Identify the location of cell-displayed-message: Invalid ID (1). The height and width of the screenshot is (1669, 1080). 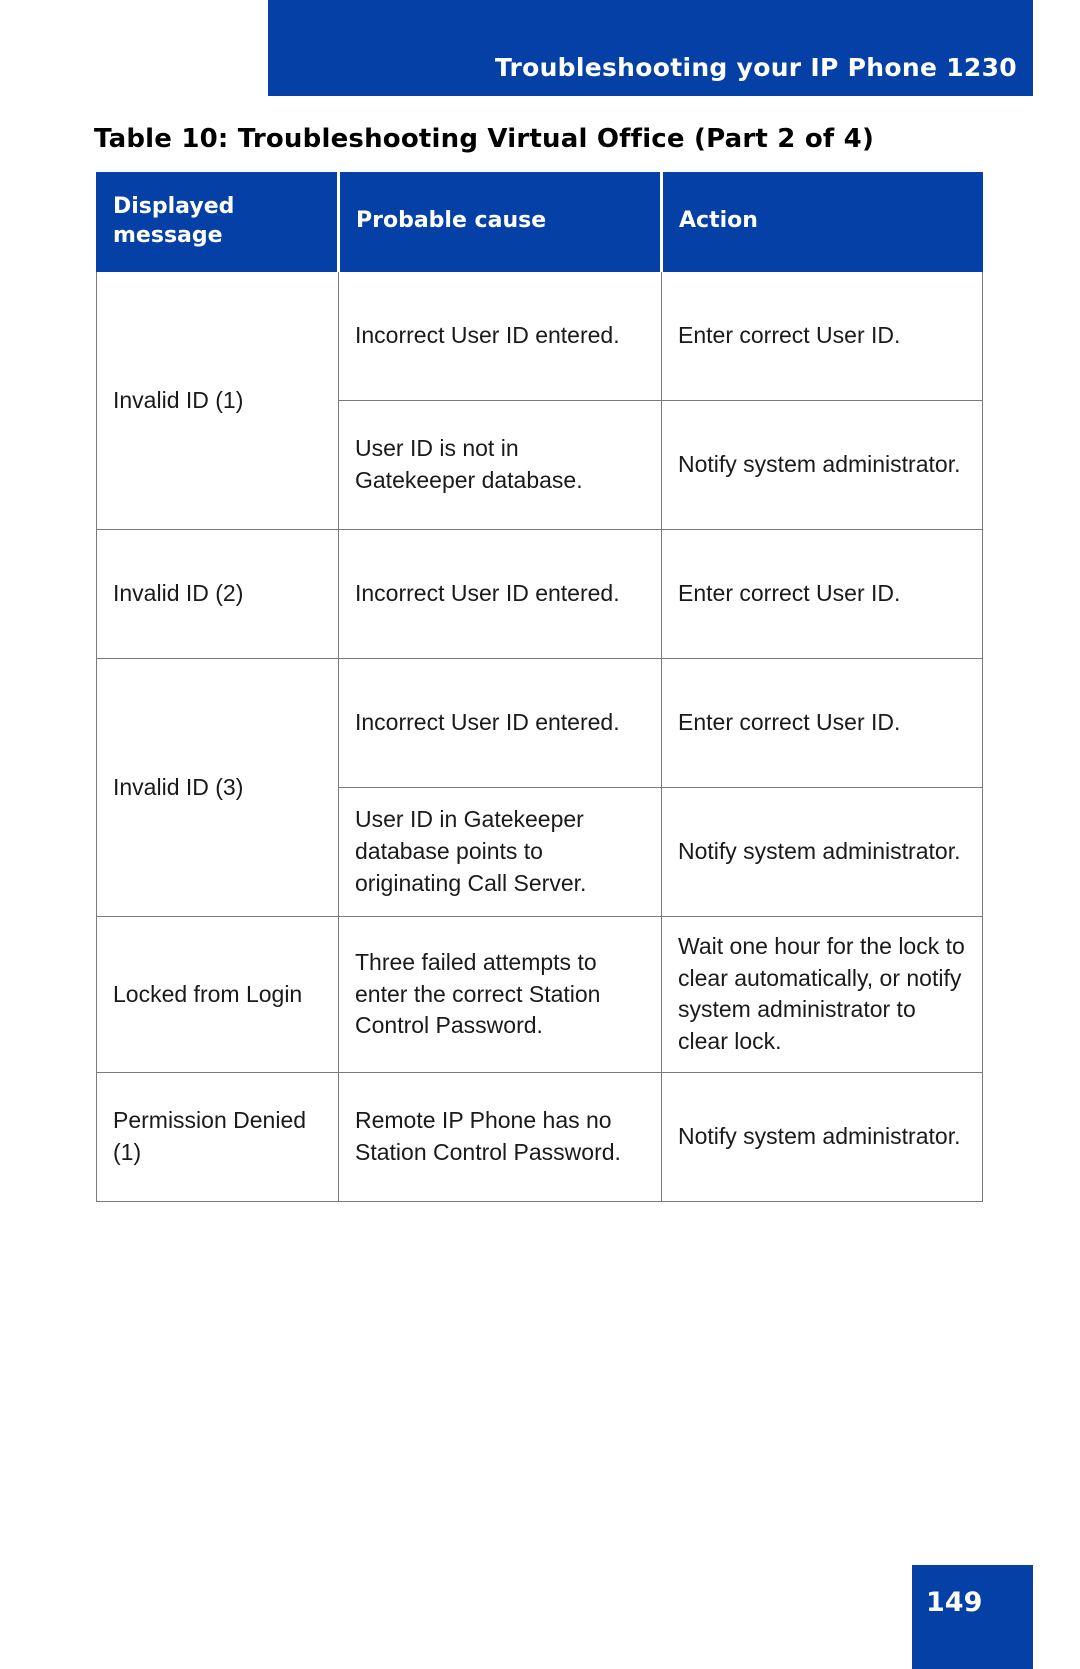
(217, 400).